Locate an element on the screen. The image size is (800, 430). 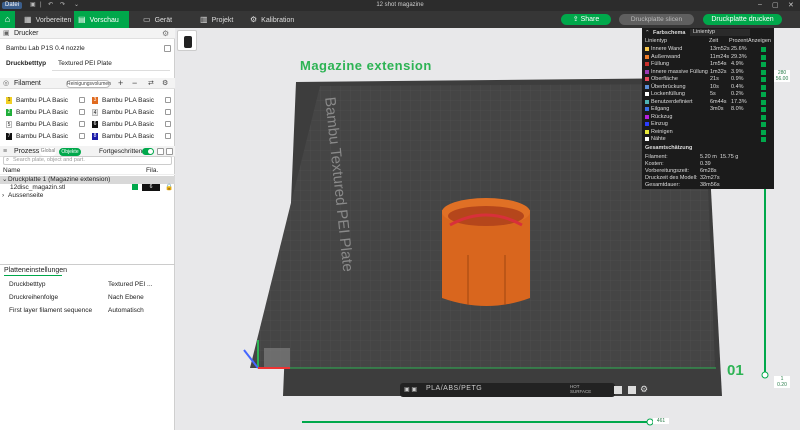
print-sequence-setting: Nach Ebene is located at coordinates (126, 297).